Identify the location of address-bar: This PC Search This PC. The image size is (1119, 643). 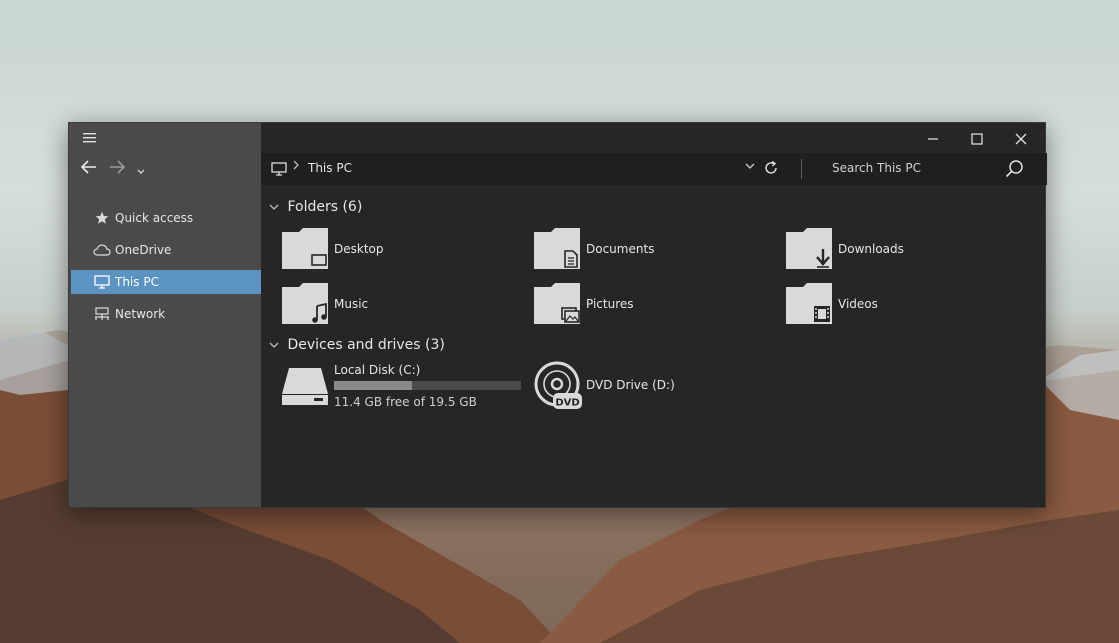
(654, 169).